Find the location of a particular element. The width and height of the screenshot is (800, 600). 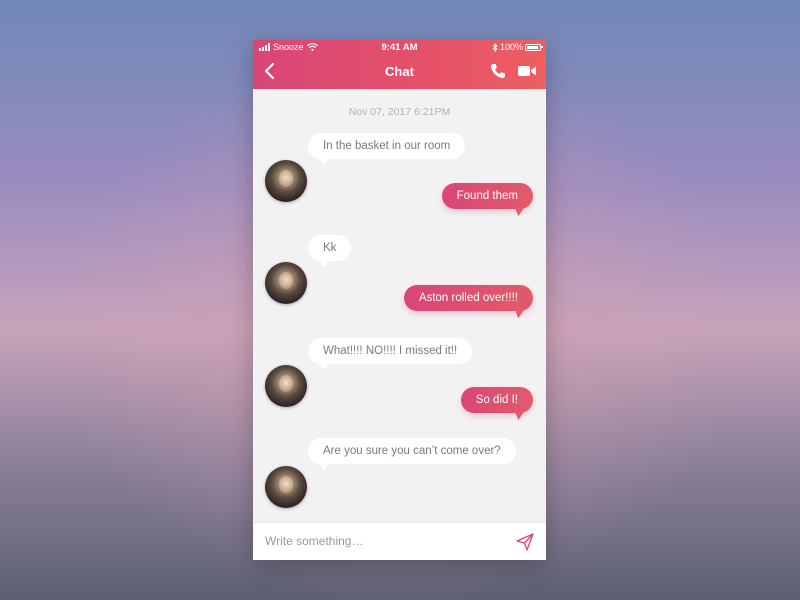

incoming-message: What!!!! NO!!!! I missed it!! is located at coordinates (390, 351).